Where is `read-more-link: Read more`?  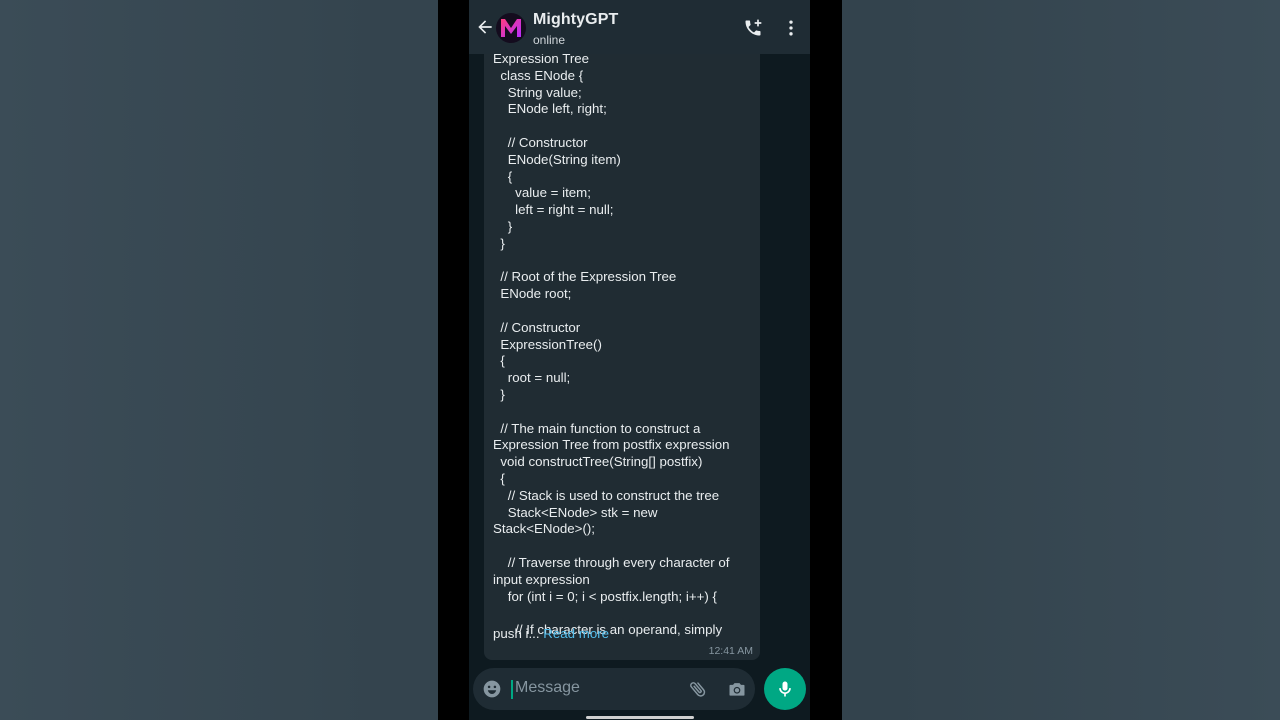
read-more-link: Read more is located at coordinates (576, 633).